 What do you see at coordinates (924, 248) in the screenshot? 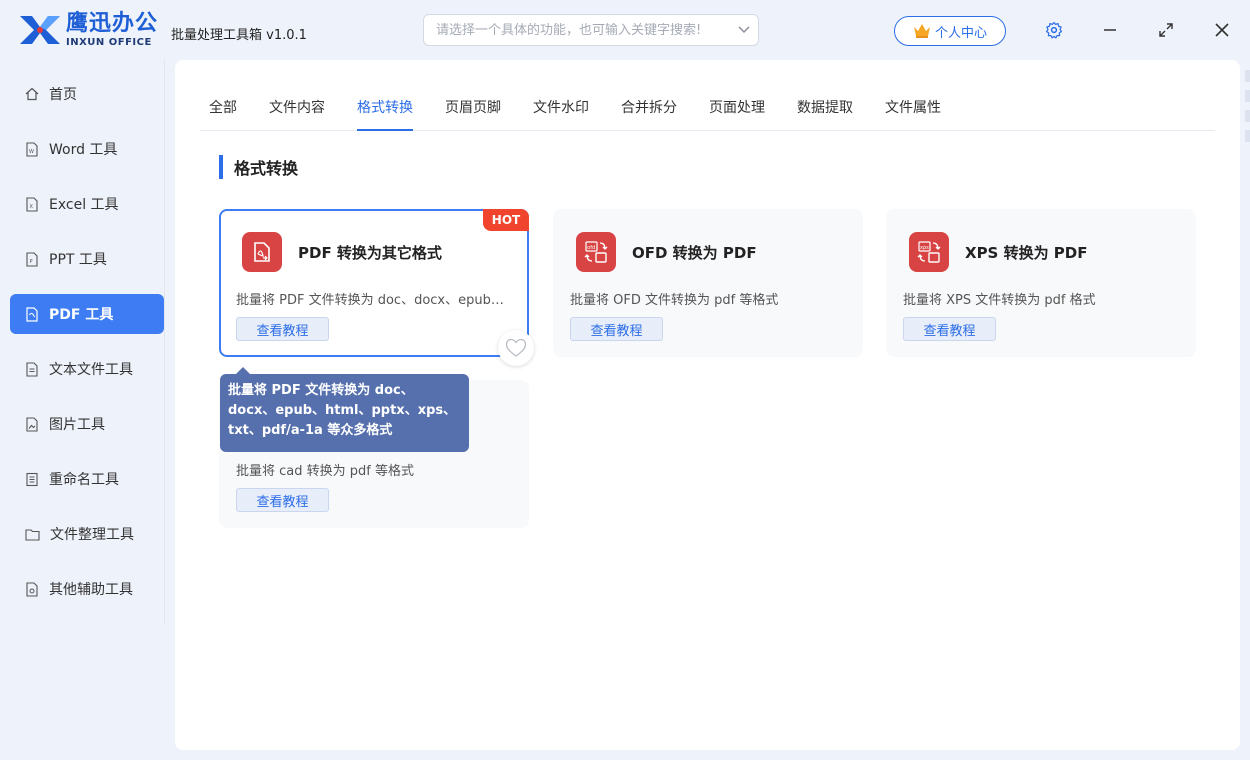
I see `icon-label: xps` at bounding box center [924, 248].